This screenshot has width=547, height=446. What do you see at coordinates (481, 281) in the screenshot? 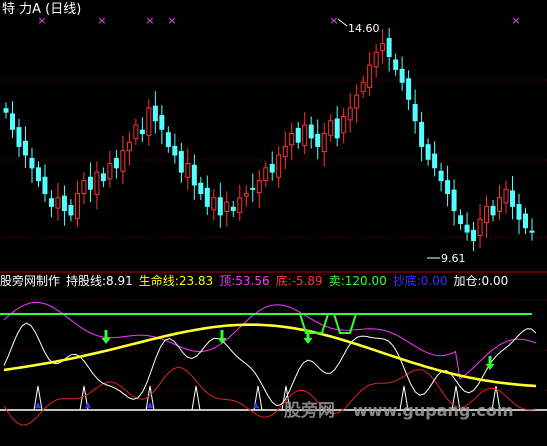
I see `indicator-value-6: 加仓:0.00` at bounding box center [481, 281].